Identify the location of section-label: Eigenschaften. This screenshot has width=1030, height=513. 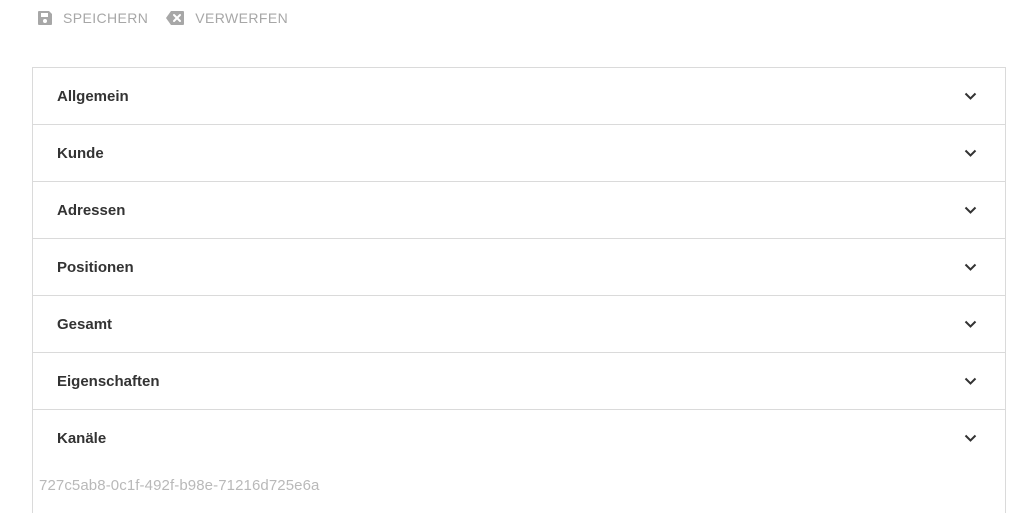
(108, 381).